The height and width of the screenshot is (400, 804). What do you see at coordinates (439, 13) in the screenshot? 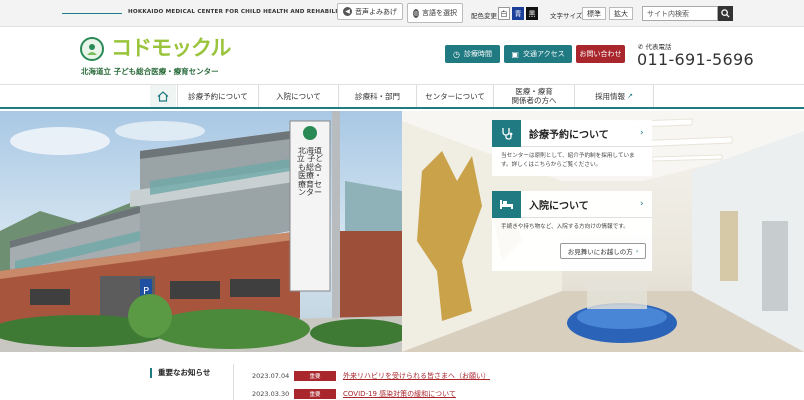
I see `language-label: 言語を選択` at bounding box center [439, 13].